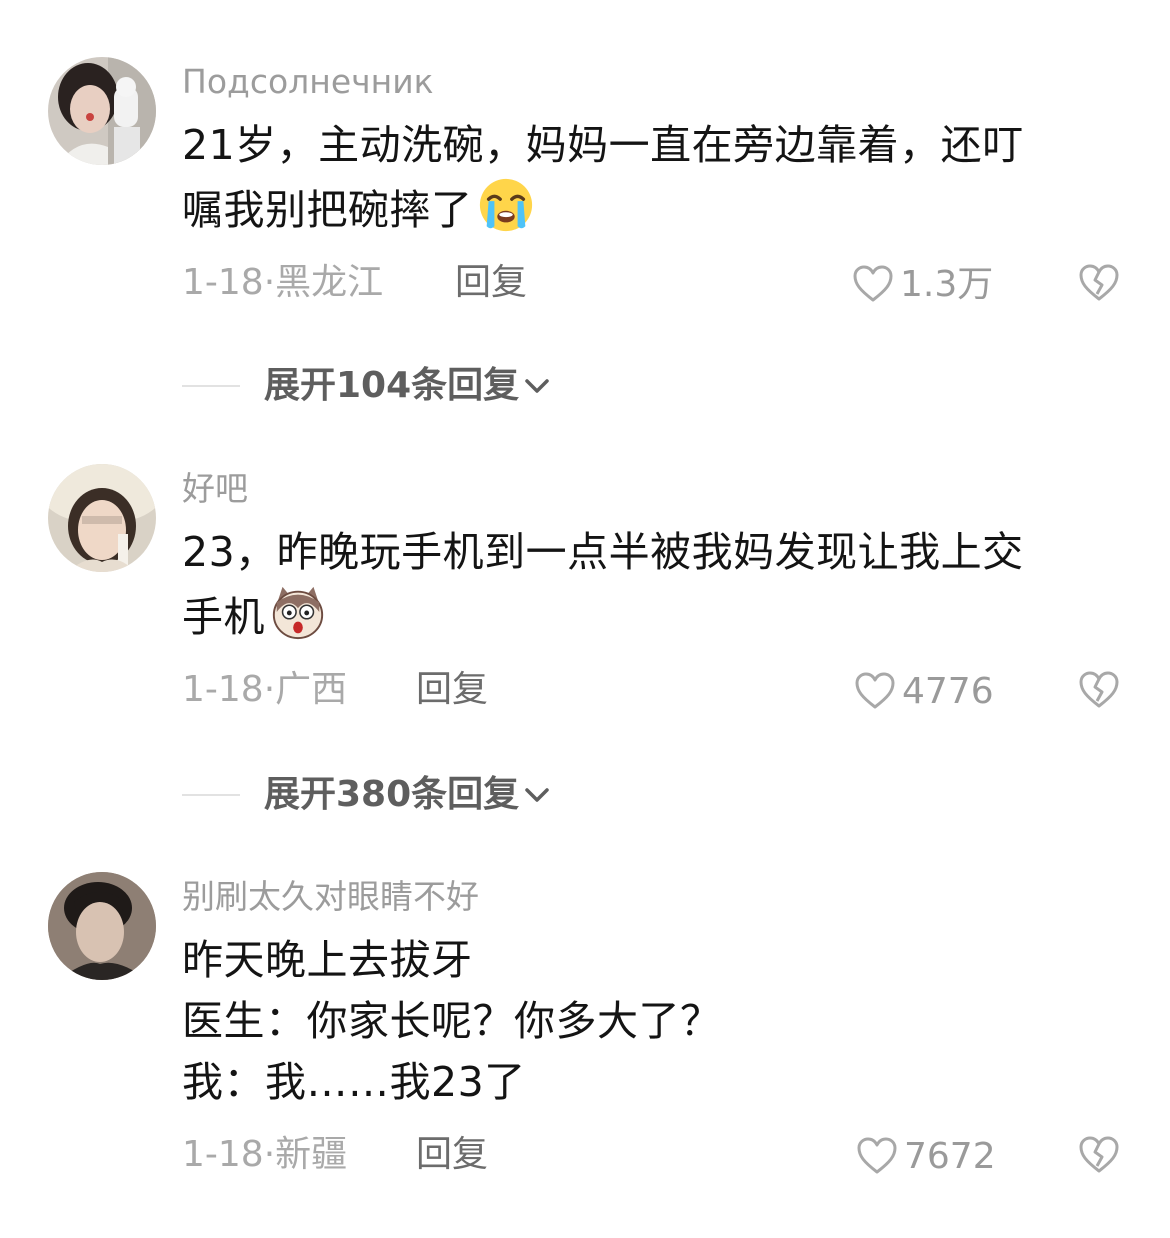 The height and width of the screenshot is (1238, 1170). I want to click on comment-text: 23，昨晚玩手机到一点半被我妈发现让我上交 手机, so click(647, 585).